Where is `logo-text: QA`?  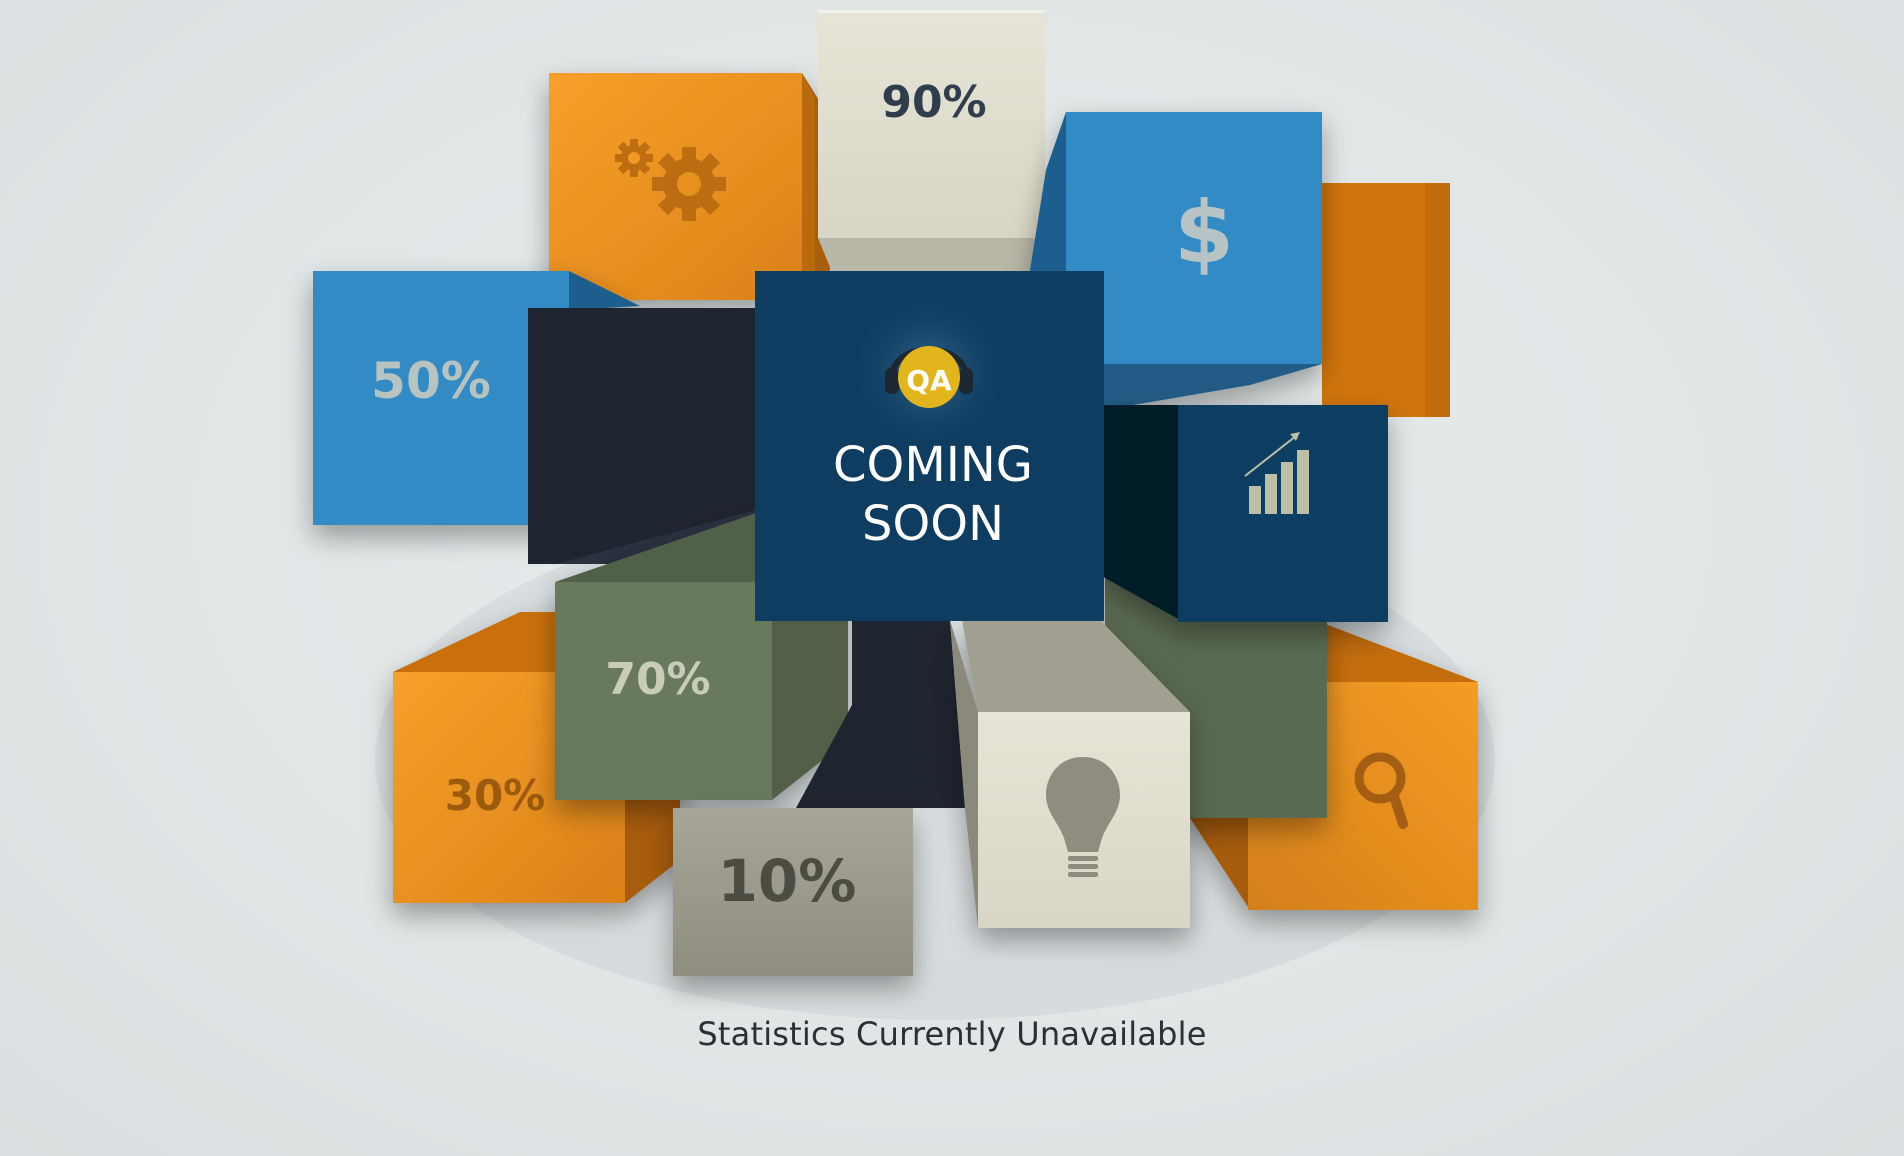
logo-text: QA is located at coordinates (929, 380).